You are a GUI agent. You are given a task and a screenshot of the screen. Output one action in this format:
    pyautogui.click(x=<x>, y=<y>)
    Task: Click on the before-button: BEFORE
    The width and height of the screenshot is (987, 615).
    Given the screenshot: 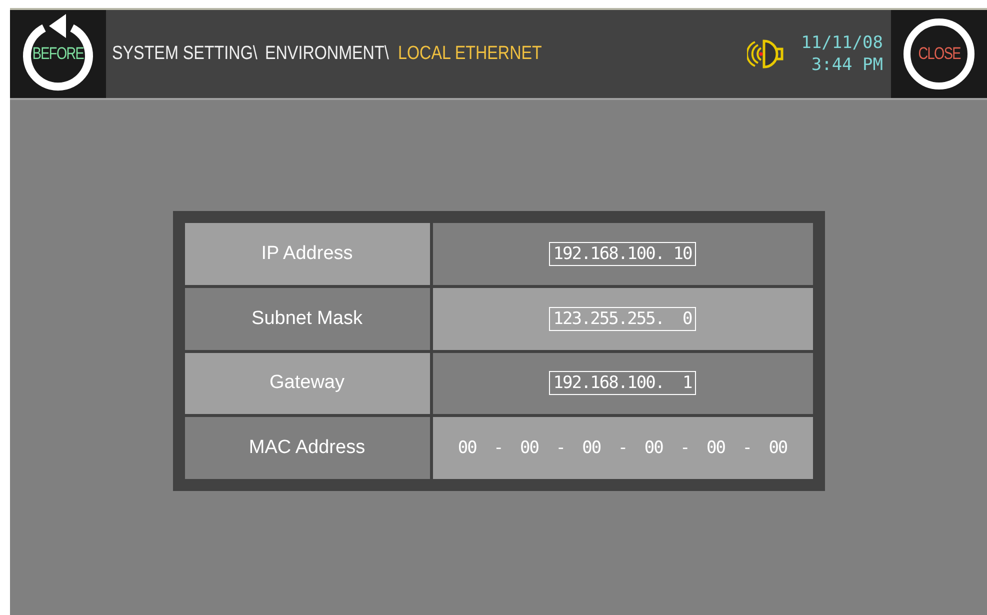 What is the action you would take?
    pyautogui.click(x=58, y=54)
    